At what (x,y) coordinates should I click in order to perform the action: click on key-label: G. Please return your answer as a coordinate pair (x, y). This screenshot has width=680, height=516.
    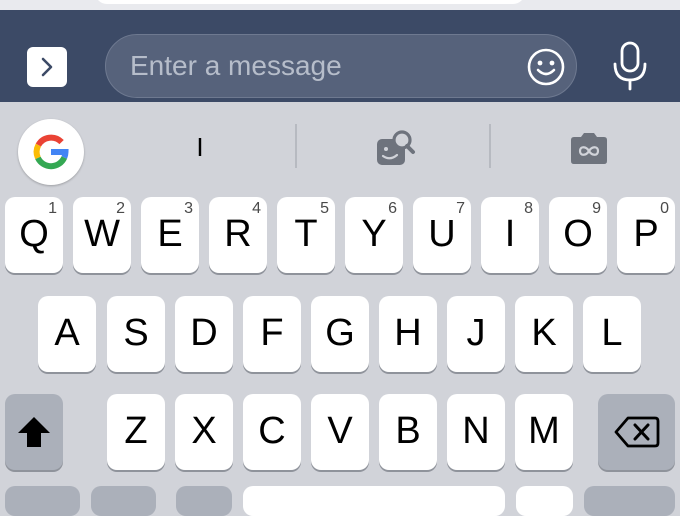
    Looking at the image, I should click on (340, 333).